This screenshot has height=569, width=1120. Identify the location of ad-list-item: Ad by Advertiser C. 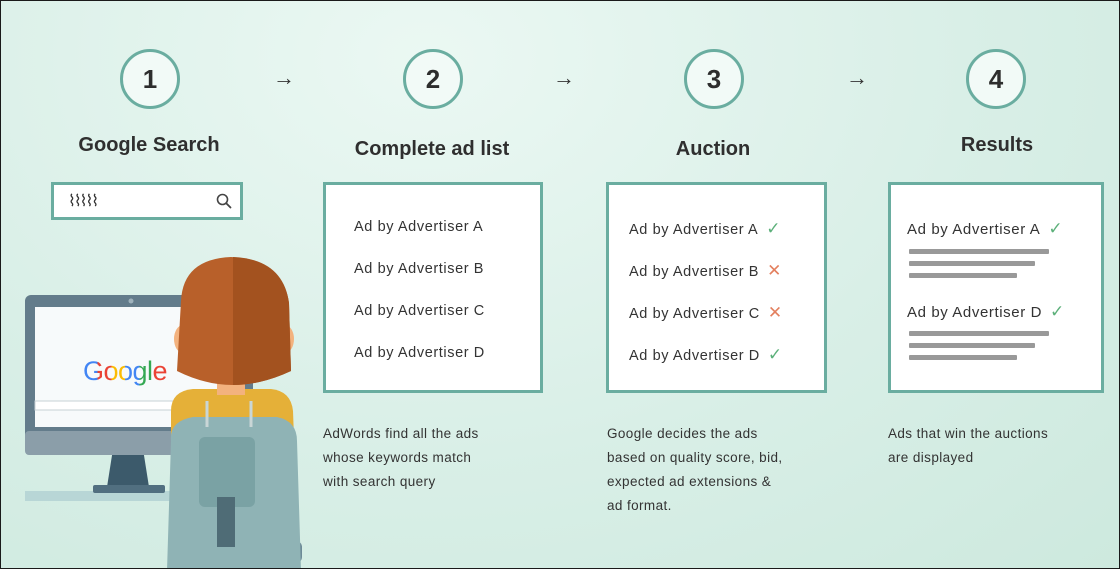
(419, 311).